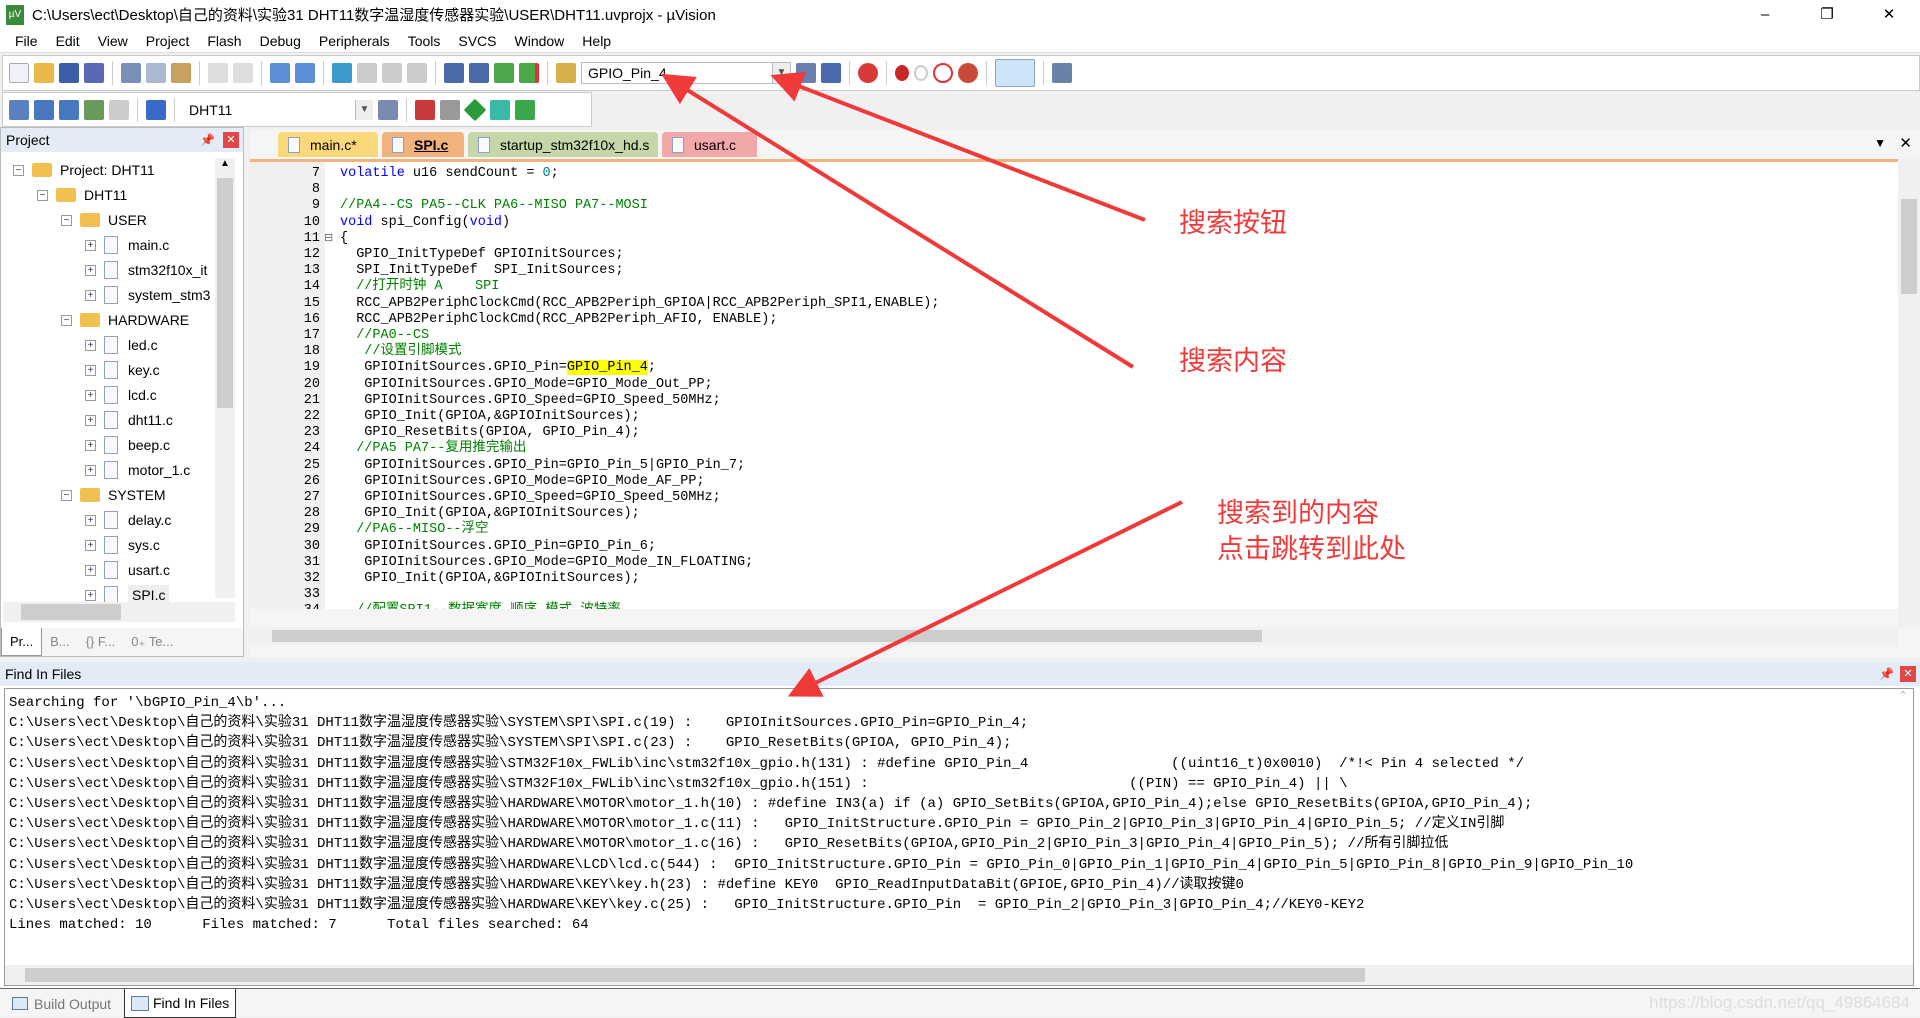 The image size is (1920, 1018). What do you see at coordinates (94, 73) in the screenshot?
I see `save-all-icon` at bounding box center [94, 73].